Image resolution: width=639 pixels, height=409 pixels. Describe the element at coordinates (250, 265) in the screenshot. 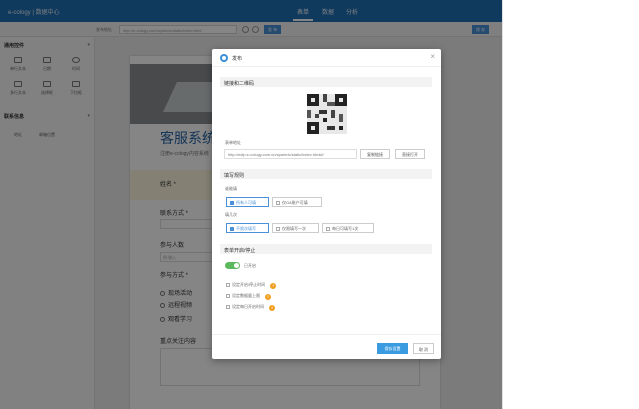

I see `toggle-status-label: 已开启` at that location.